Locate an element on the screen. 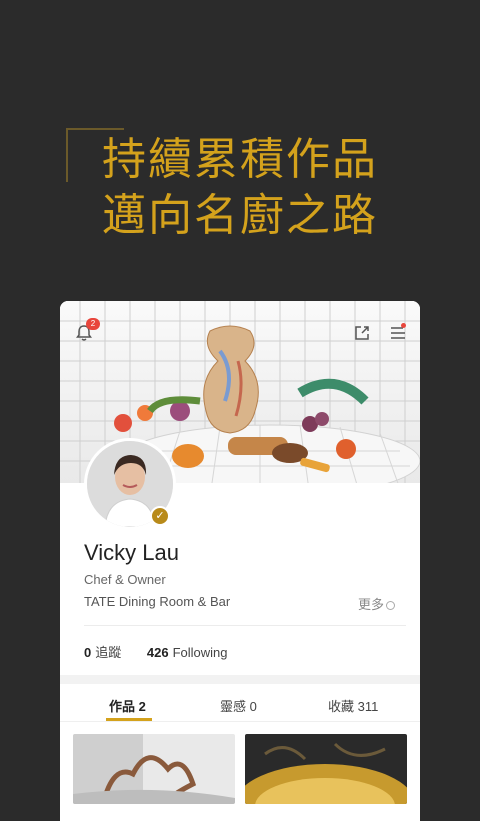 This screenshot has height=821, width=480. notification-count-badge: 2 is located at coordinates (93, 324).